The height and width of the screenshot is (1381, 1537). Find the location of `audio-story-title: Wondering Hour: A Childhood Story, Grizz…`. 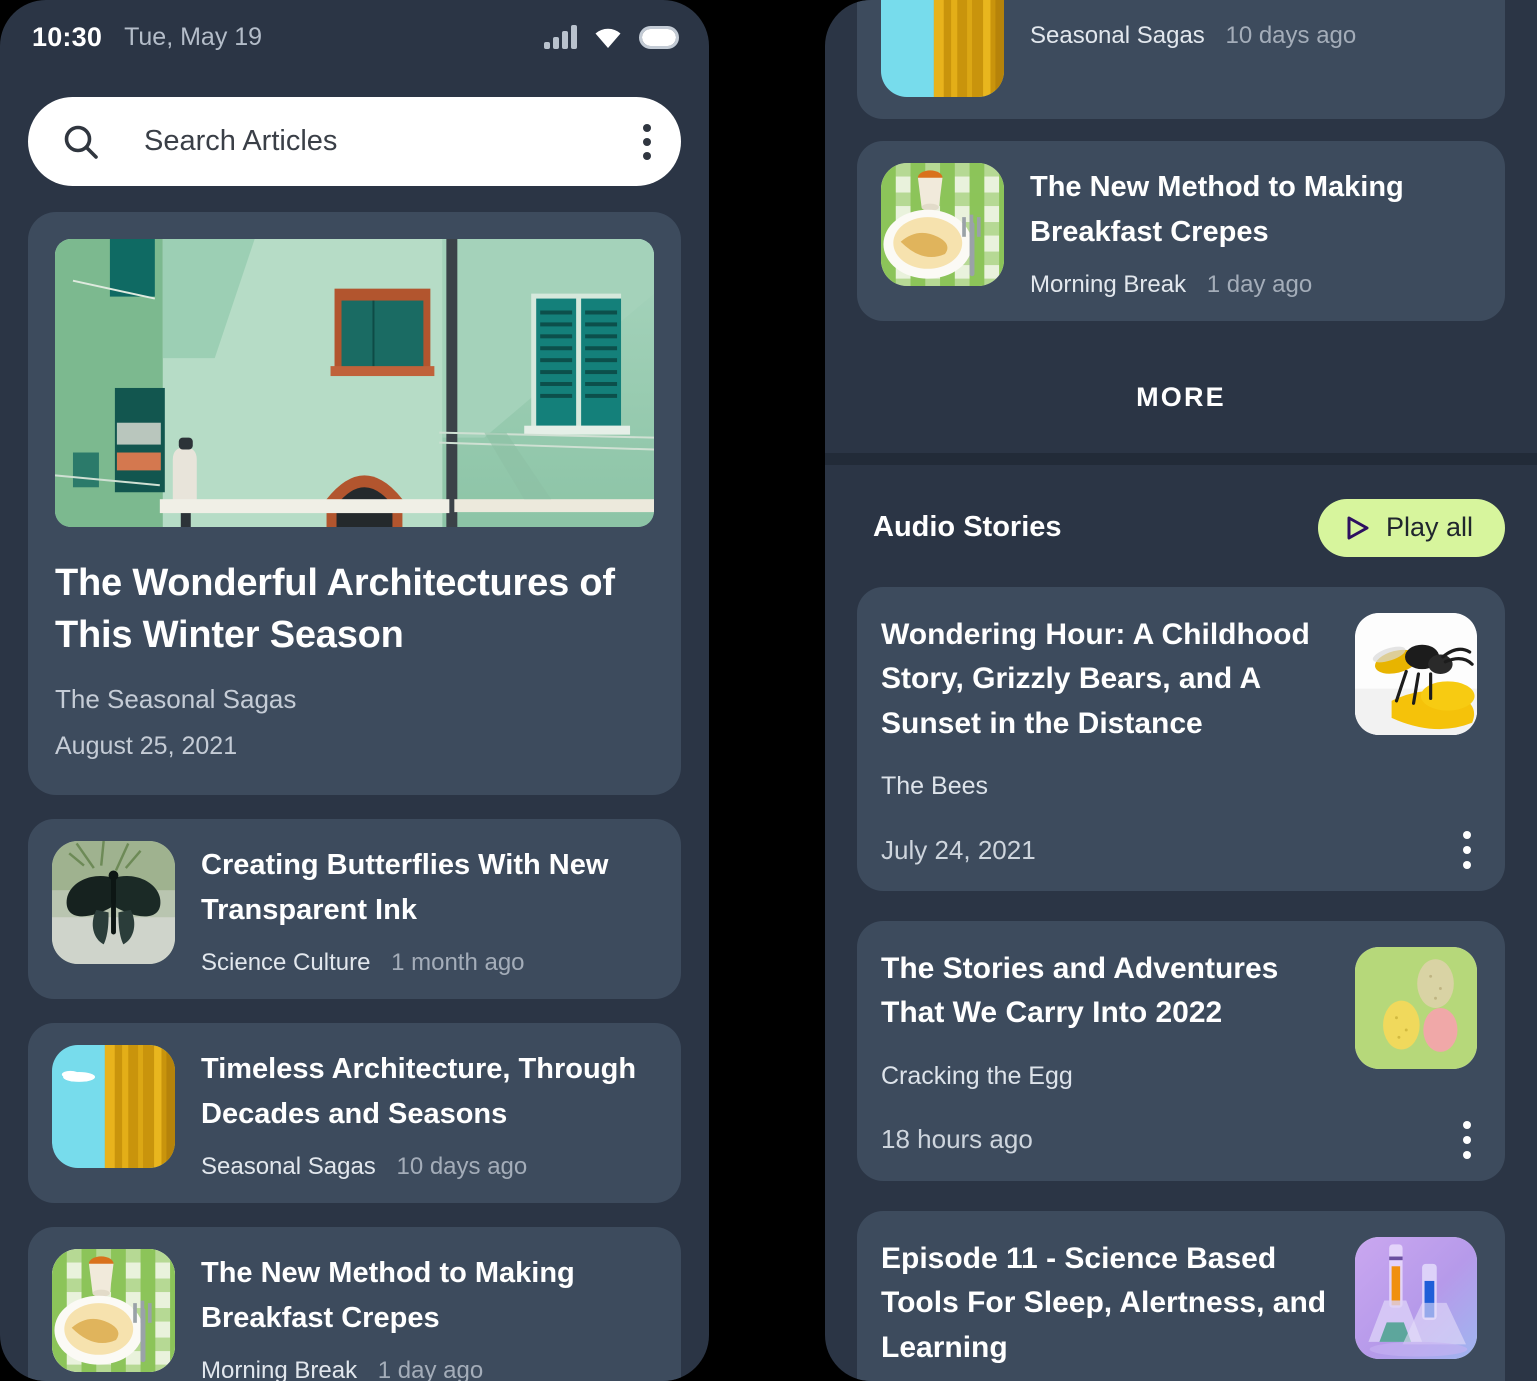

audio-story-title: Wondering Hour: A Childhood Story, Grizz… is located at coordinates (1095, 678).